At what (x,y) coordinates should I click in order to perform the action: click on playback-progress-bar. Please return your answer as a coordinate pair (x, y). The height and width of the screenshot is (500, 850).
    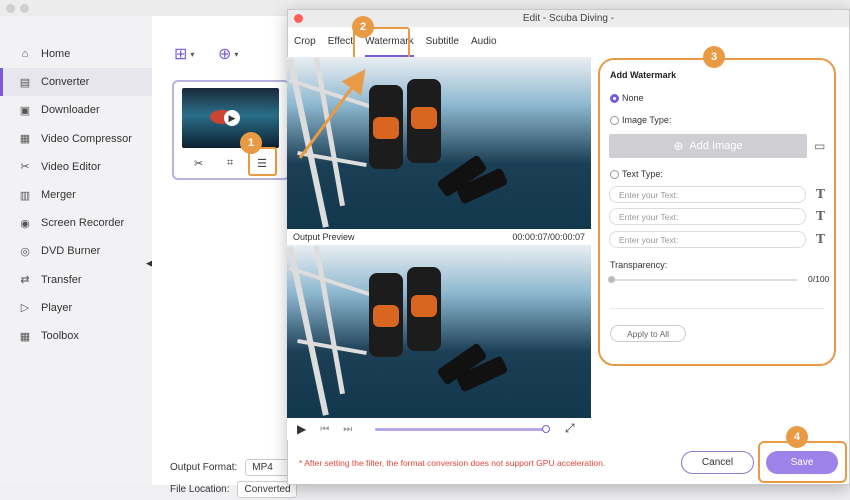
    Looking at the image, I should click on (462, 429).